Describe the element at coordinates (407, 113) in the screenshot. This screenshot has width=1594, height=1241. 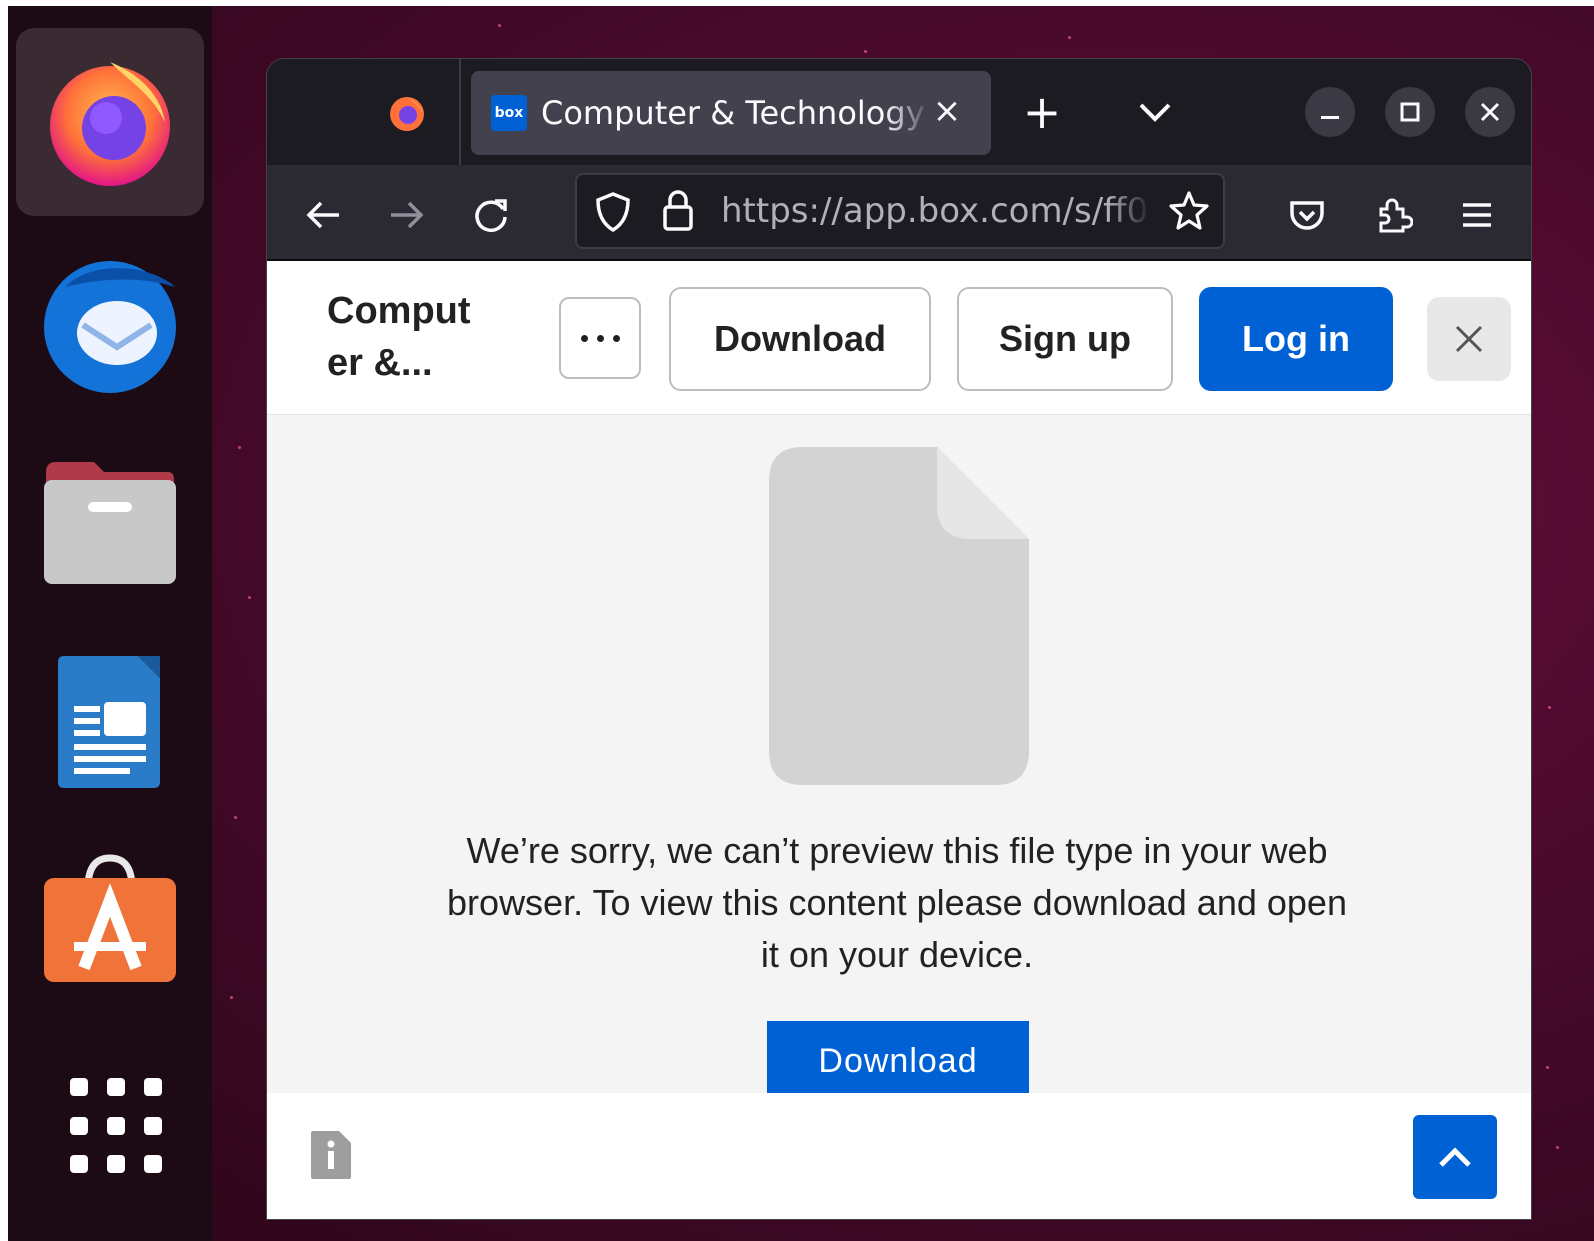
I see `firefox-view-icon` at that location.